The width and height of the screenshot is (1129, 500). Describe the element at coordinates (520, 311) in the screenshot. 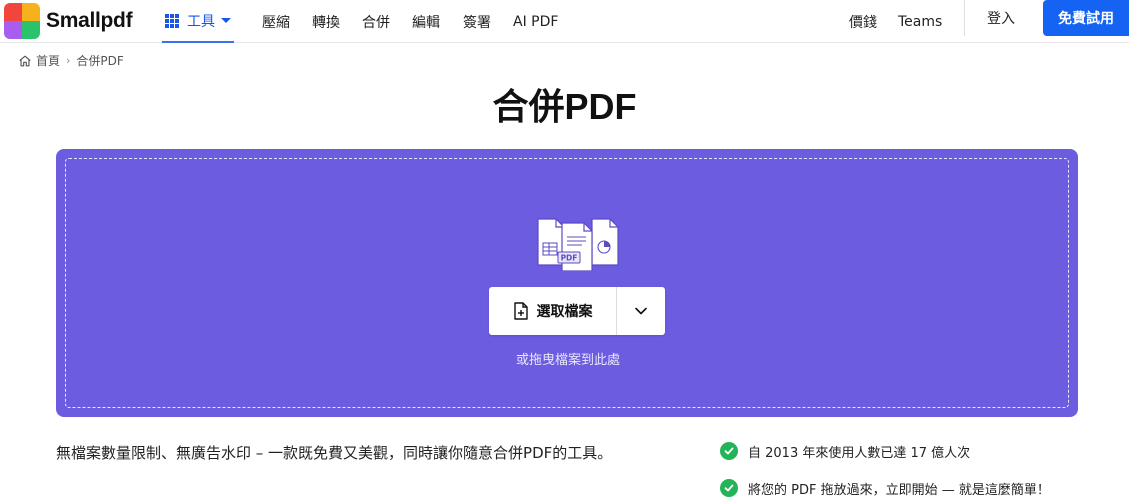

I see `file-plus-icon` at that location.